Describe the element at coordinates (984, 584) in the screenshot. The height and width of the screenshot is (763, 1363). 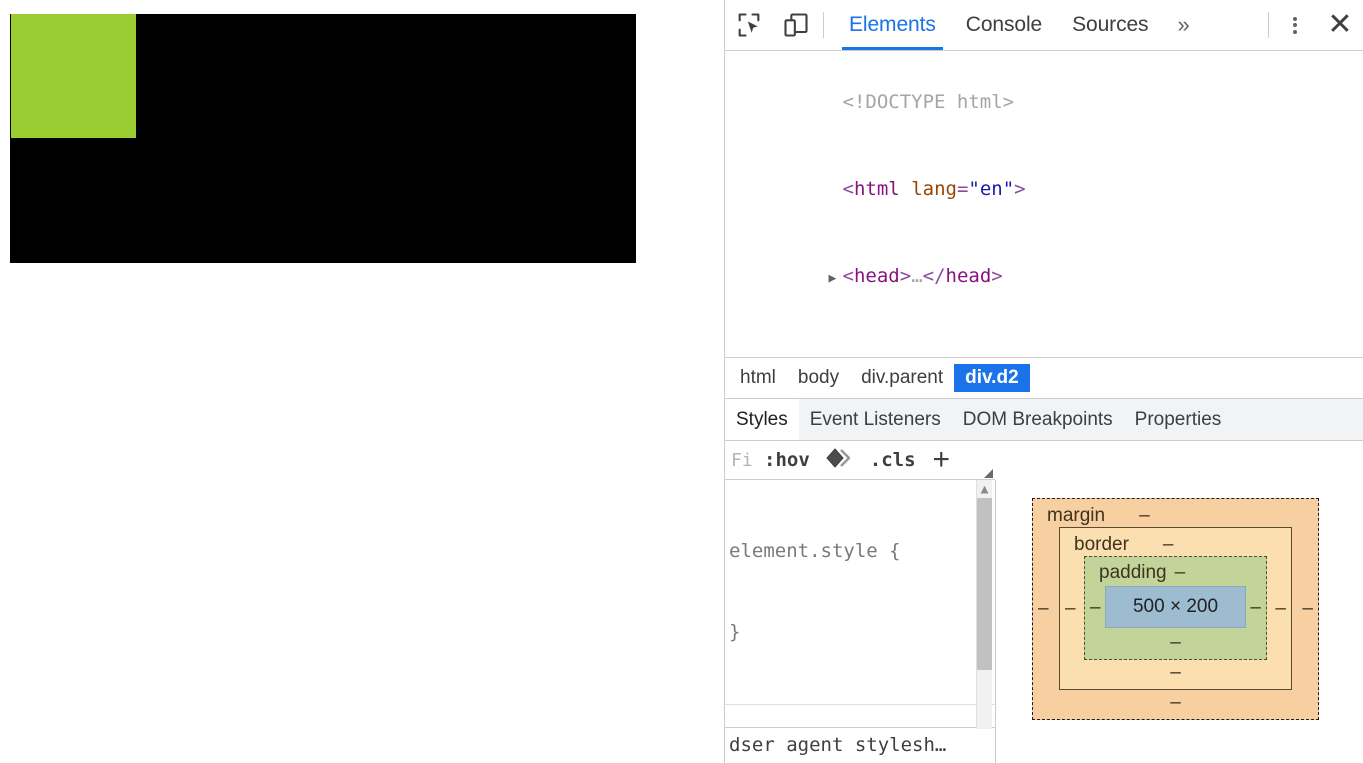
I see `scrollbar-thumb` at that location.